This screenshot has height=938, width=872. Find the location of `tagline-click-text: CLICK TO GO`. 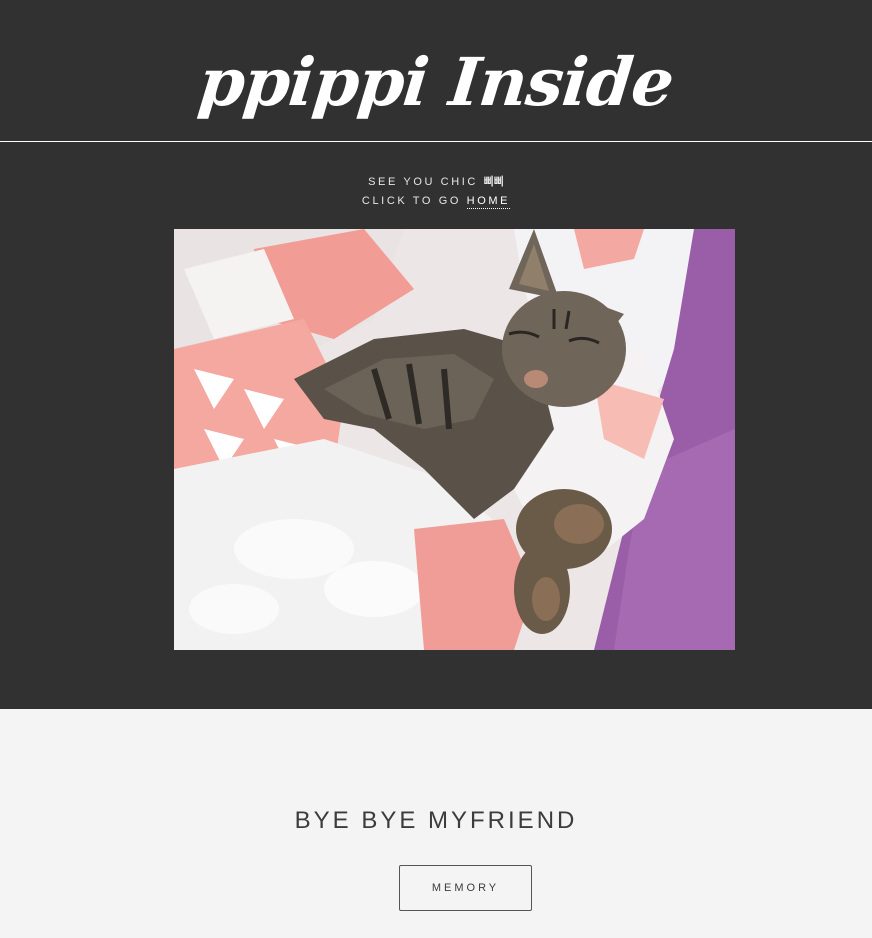

tagline-click-text: CLICK TO GO is located at coordinates (411, 201).